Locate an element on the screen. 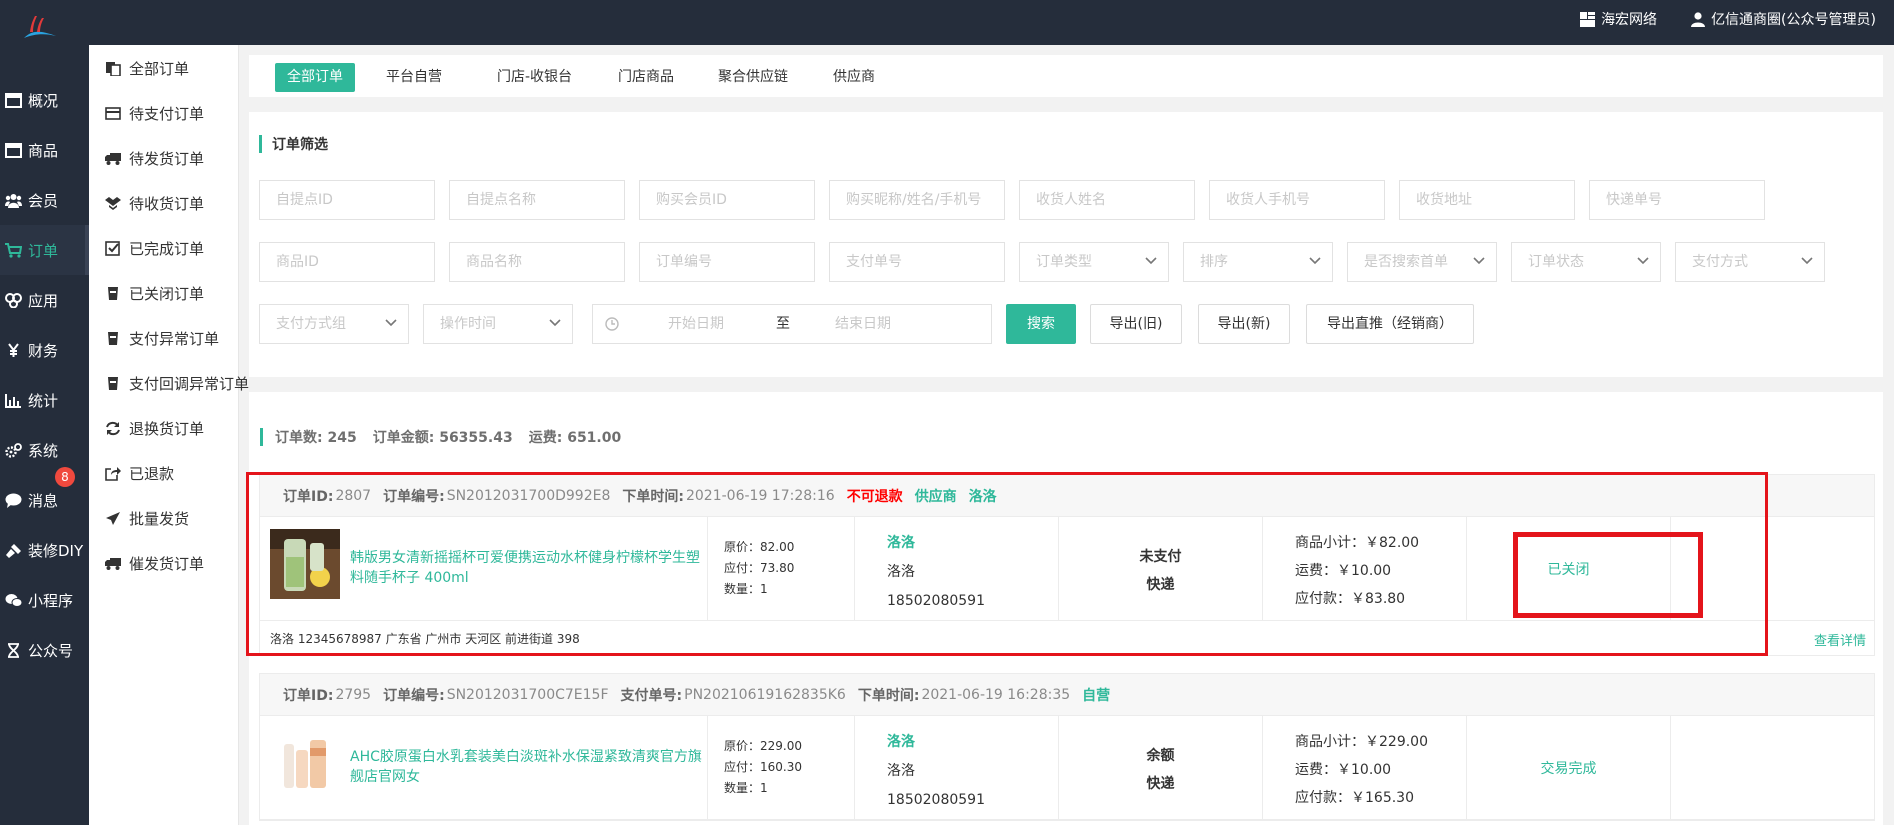 The height and width of the screenshot is (825, 1894). goods-icon is located at coordinates (13, 150).